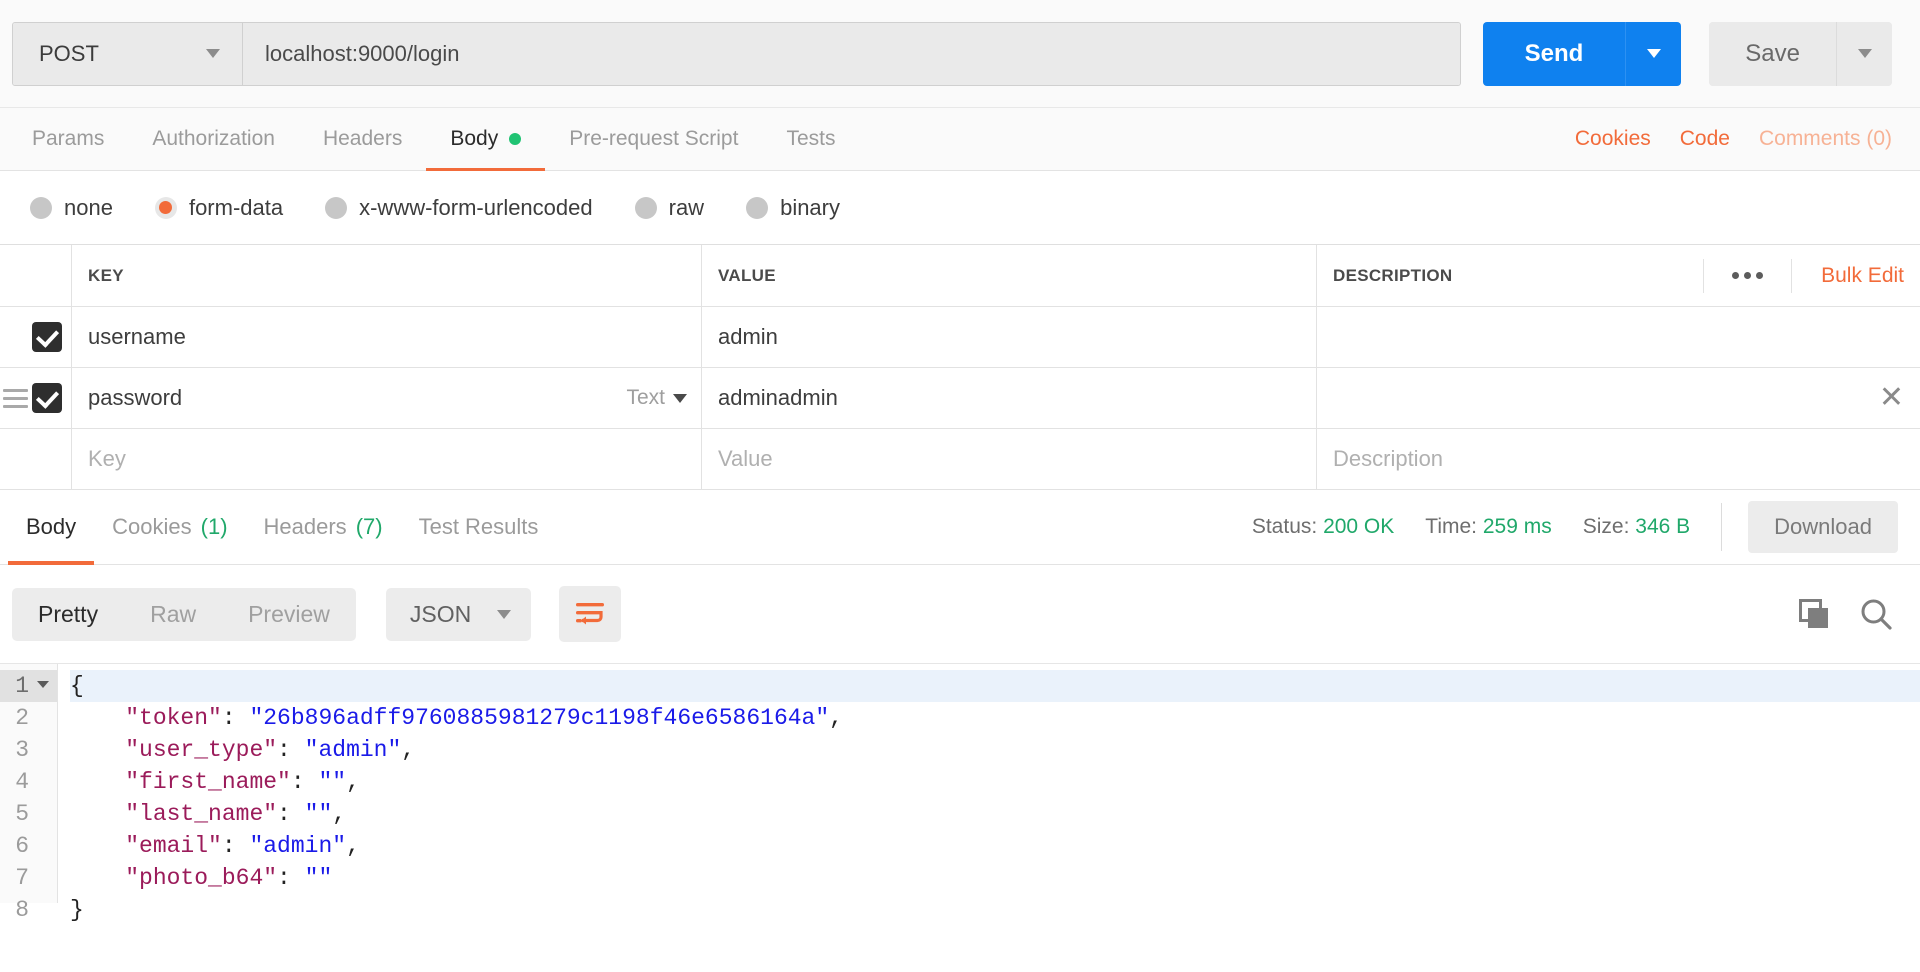  I want to click on new-row-description-cell: Description, so click(1618, 459).